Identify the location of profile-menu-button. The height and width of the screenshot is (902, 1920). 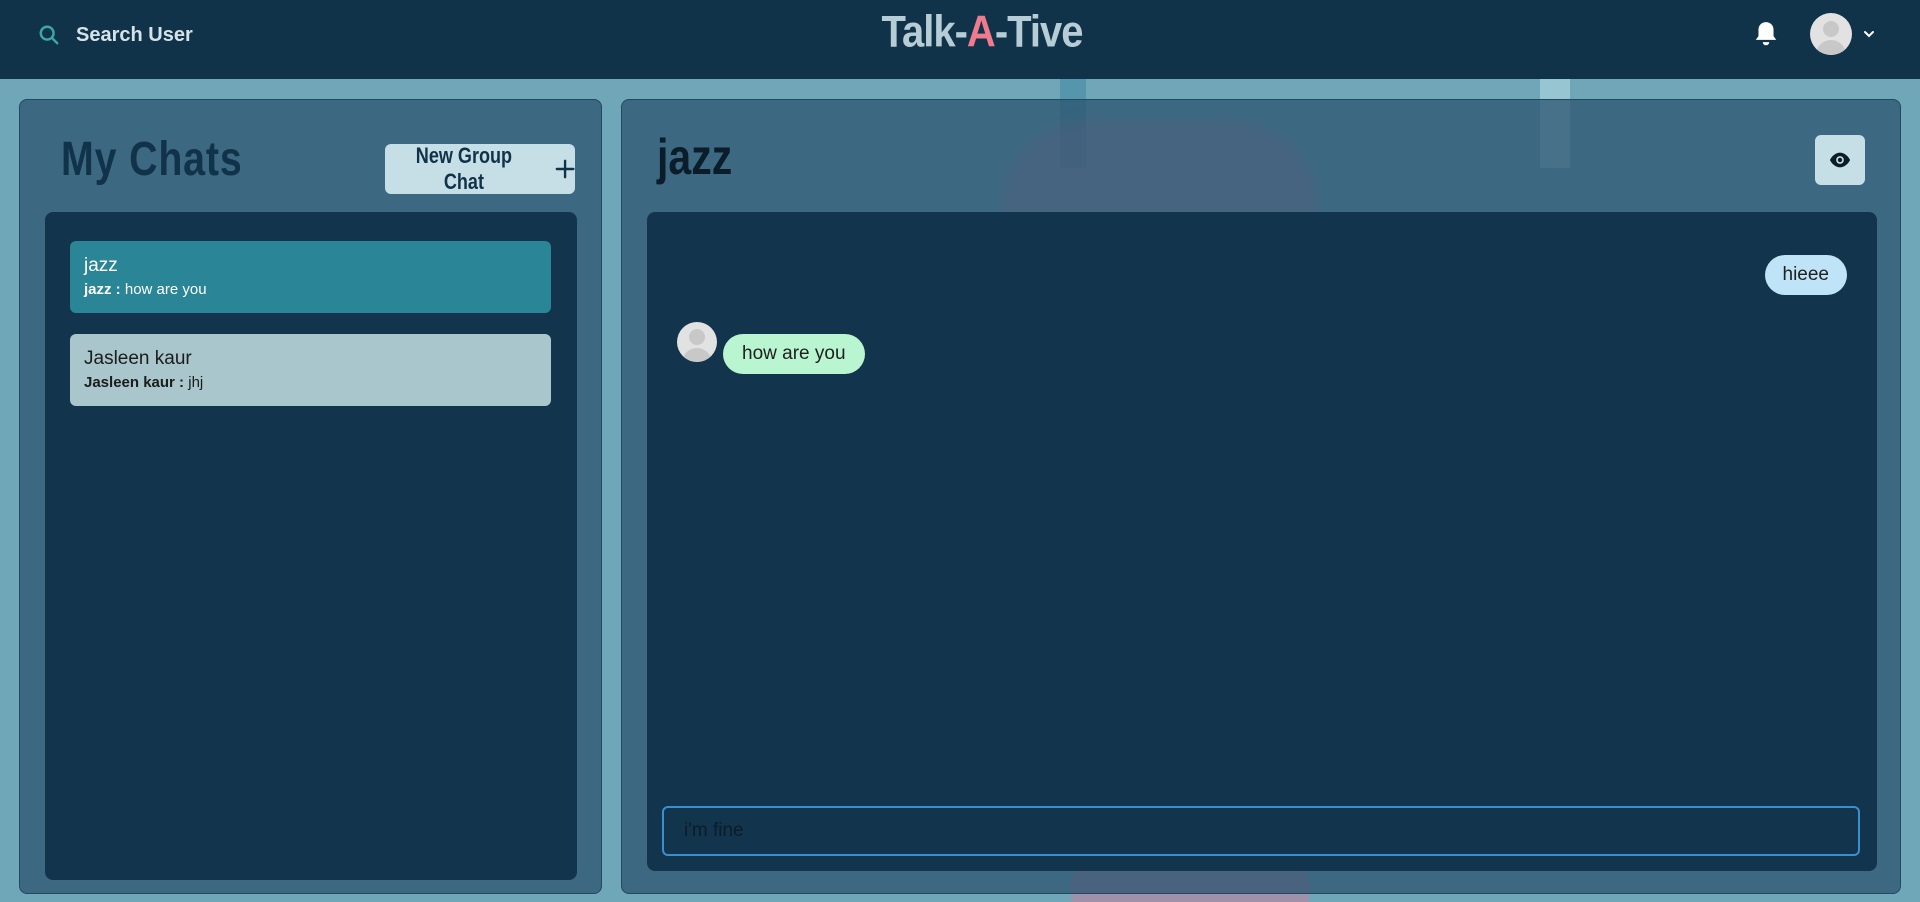
(1843, 34).